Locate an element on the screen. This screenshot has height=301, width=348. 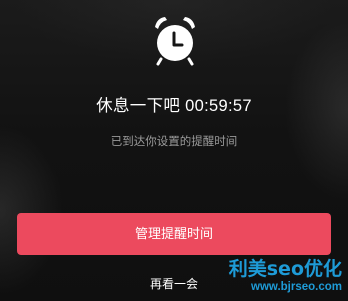
headline-text: 休息一下吧 is located at coordinates (138, 106).